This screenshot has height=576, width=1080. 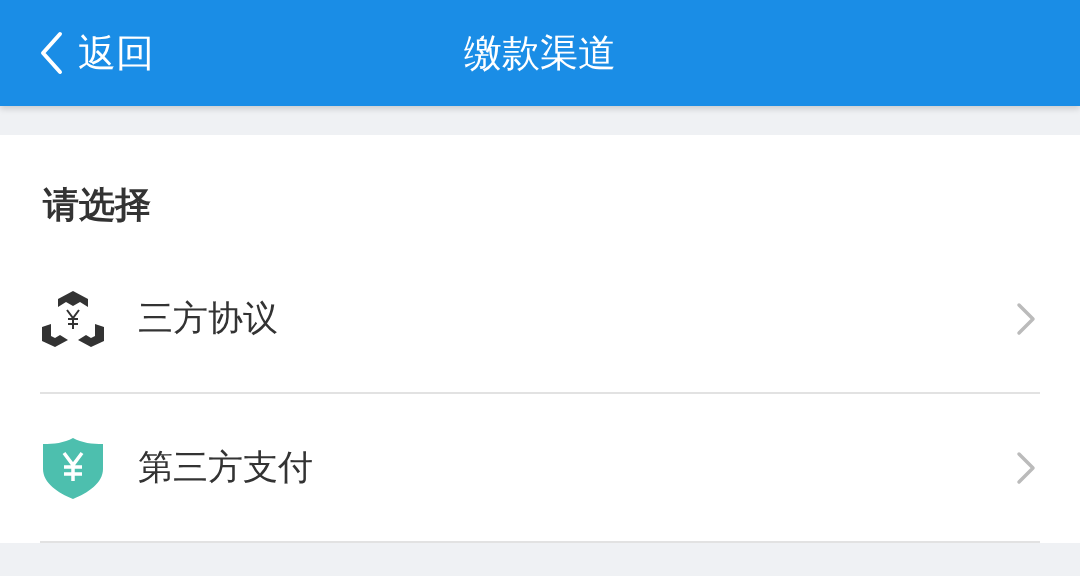 What do you see at coordinates (208, 318) in the screenshot?
I see `option-label: 三方协议` at bounding box center [208, 318].